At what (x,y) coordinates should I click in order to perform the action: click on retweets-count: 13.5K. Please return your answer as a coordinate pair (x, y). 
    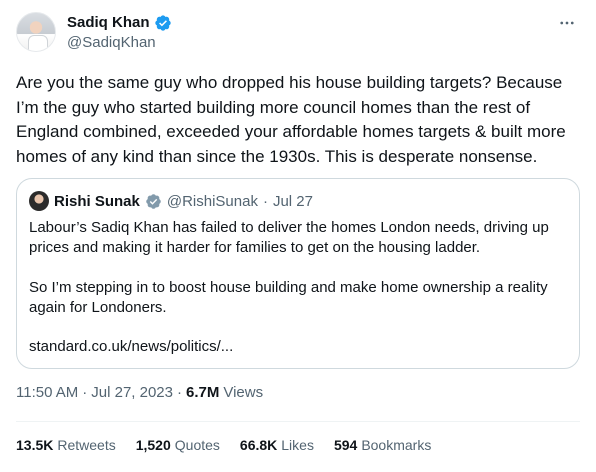
    Looking at the image, I should click on (35, 445).